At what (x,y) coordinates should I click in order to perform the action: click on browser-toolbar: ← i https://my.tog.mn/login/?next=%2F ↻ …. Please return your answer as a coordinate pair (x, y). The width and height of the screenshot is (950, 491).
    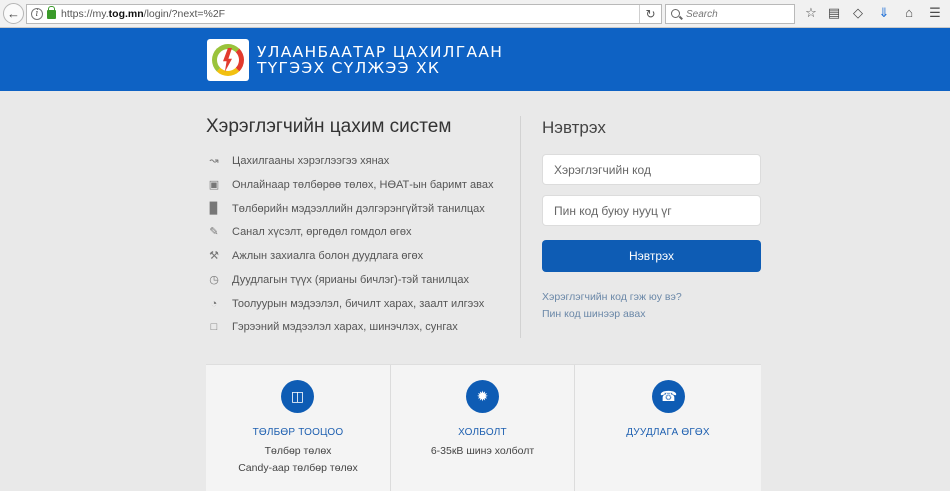
    Looking at the image, I should click on (475, 14).